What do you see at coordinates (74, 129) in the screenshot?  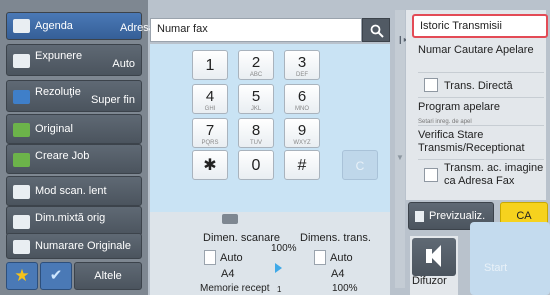 I see `original-button: Original` at bounding box center [74, 129].